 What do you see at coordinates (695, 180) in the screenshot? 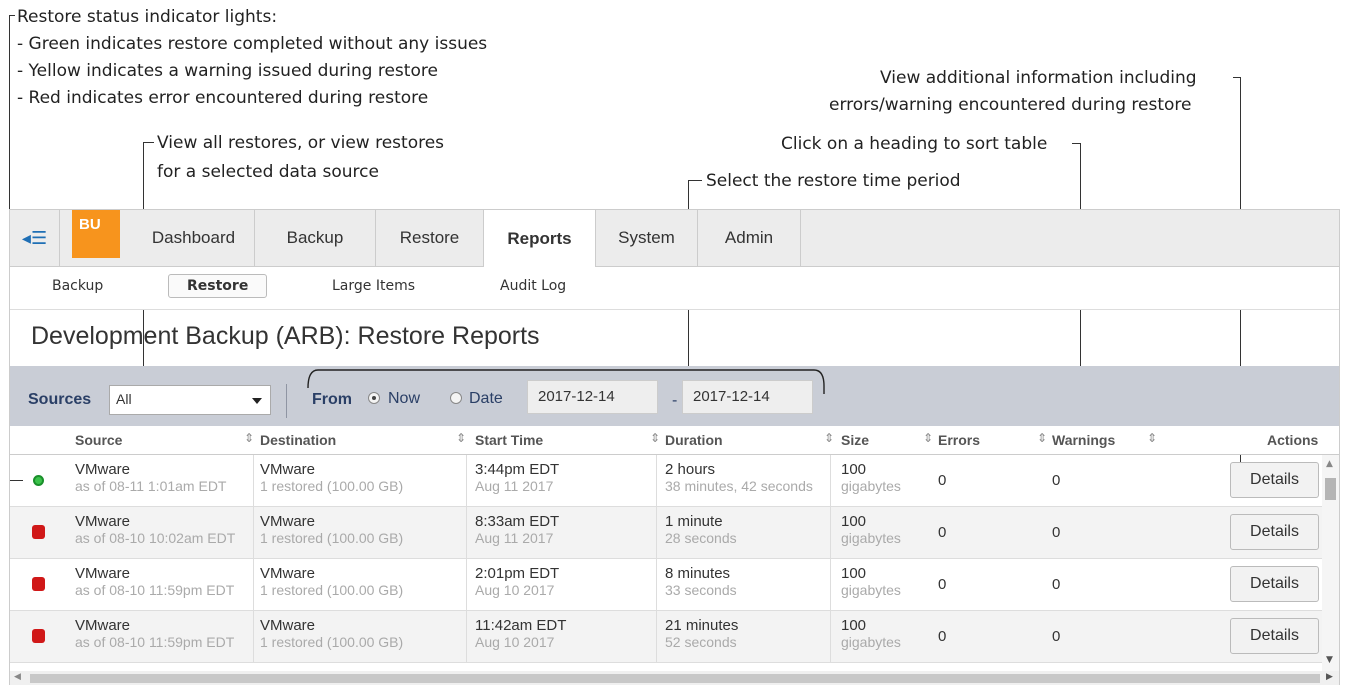
I see `leader-time-top` at bounding box center [695, 180].